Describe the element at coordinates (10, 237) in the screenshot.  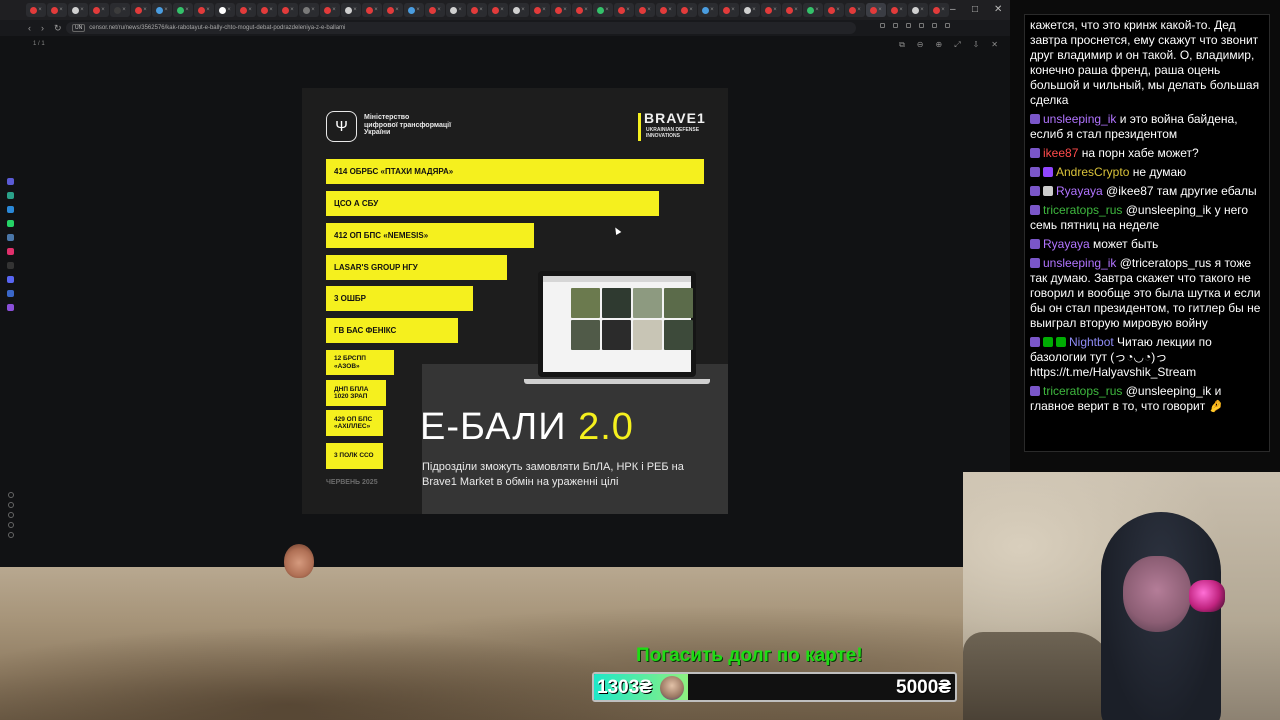
I see `vk-icon` at that location.